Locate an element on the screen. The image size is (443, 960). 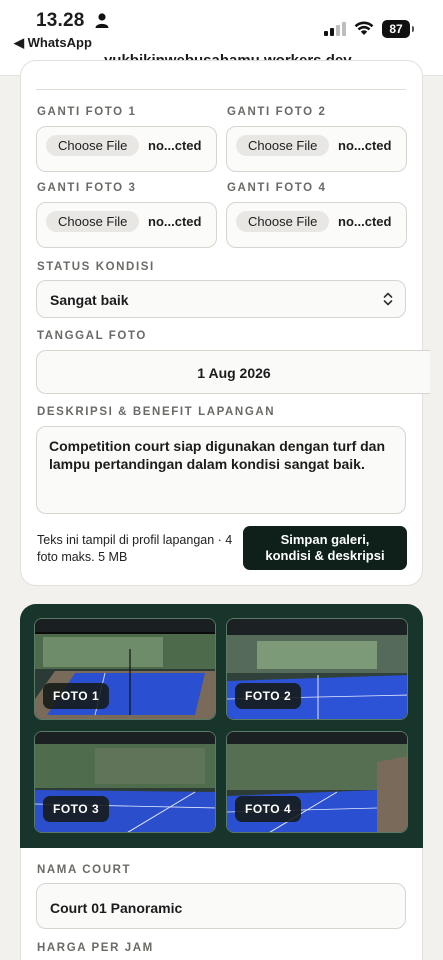
battery-icon: 87 is located at coordinates (398, 29).